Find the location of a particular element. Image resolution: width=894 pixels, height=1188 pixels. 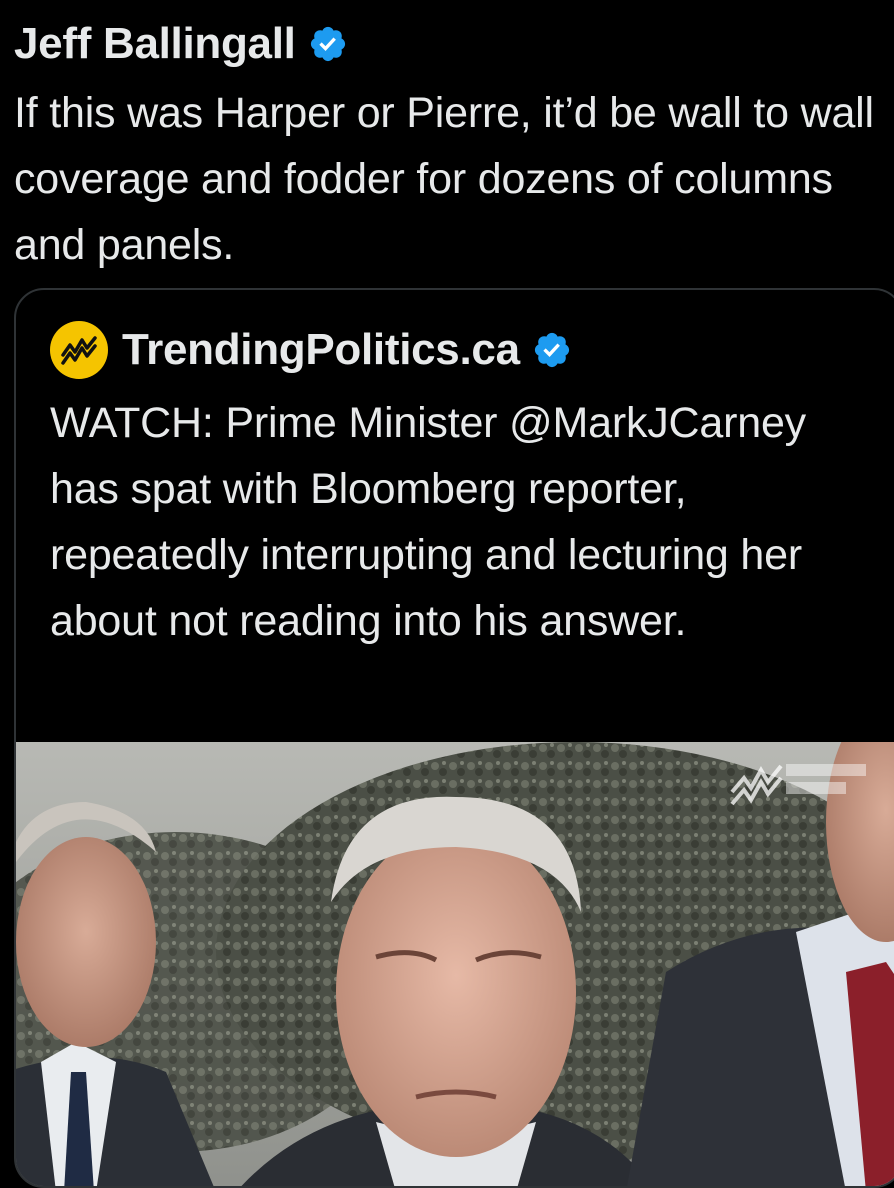

quoted-tweet-header: TrendingPolitics.ca is located at coordinates (311, 350).